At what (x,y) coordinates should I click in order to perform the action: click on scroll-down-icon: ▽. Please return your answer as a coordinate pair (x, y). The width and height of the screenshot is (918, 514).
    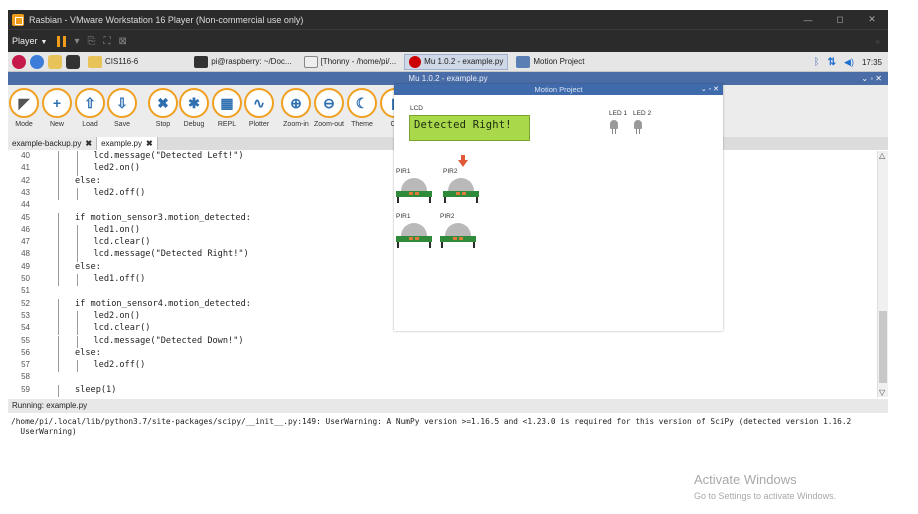
    Looking at the image, I should click on (882, 392).